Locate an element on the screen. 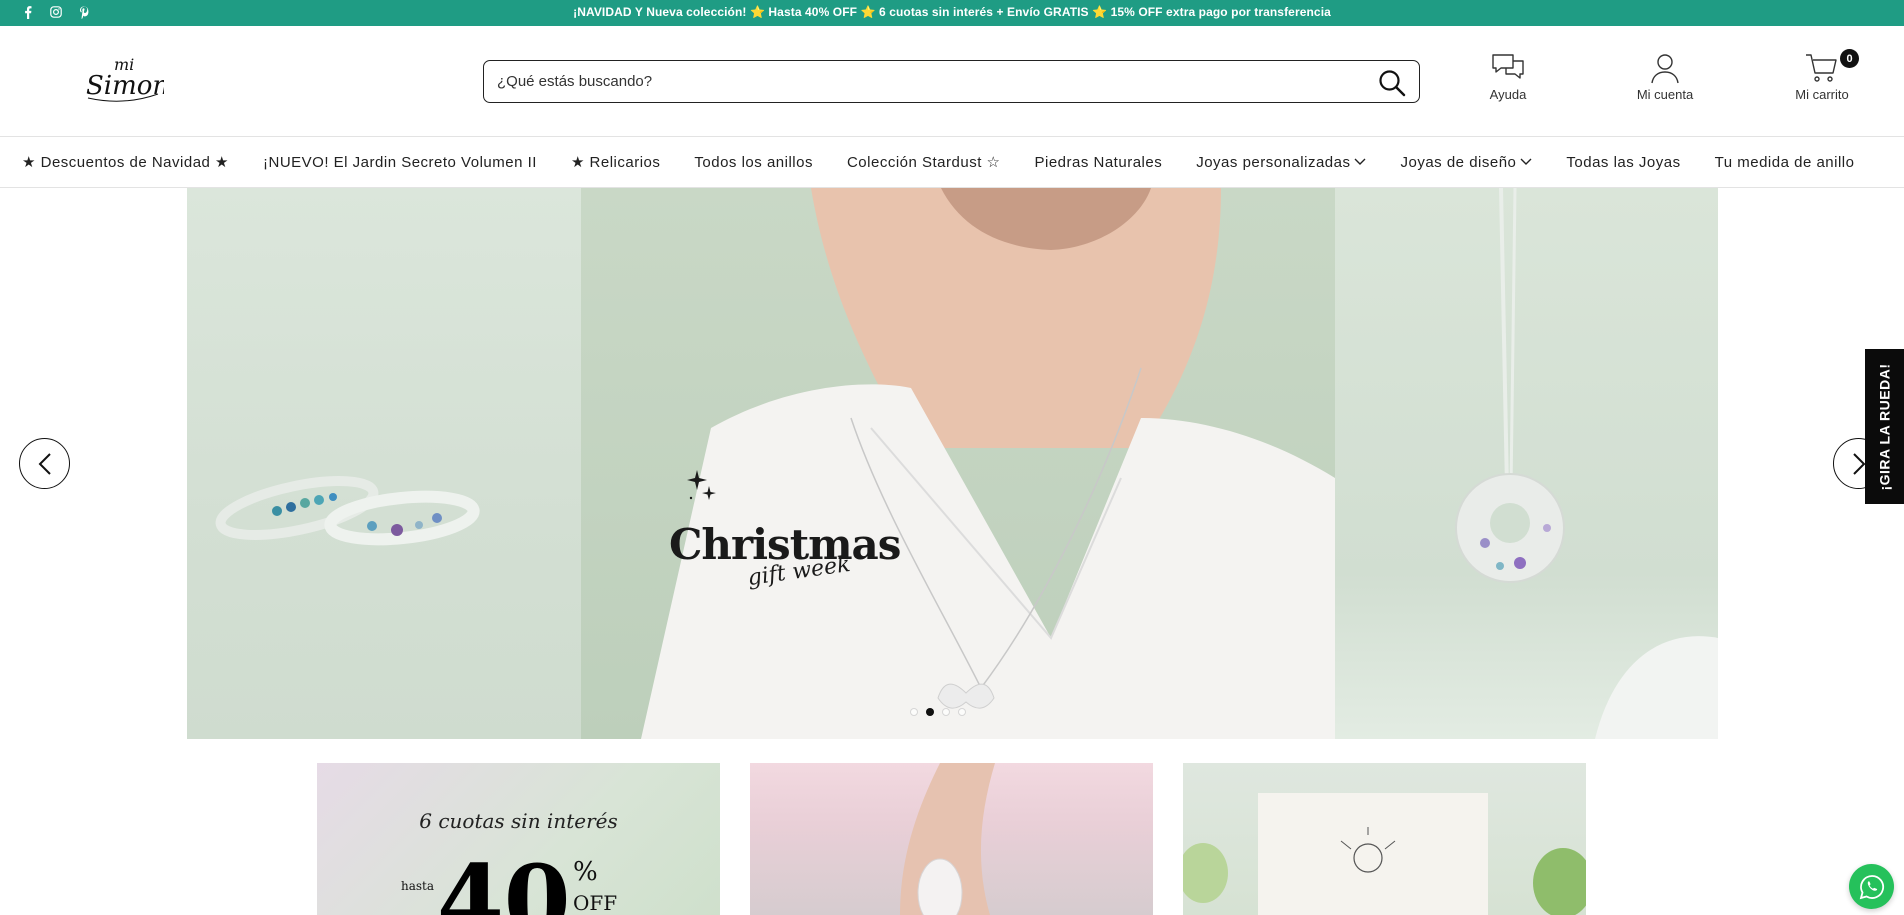 The height and width of the screenshot is (915, 1904). hand-image is located at coordinates (947, 839).